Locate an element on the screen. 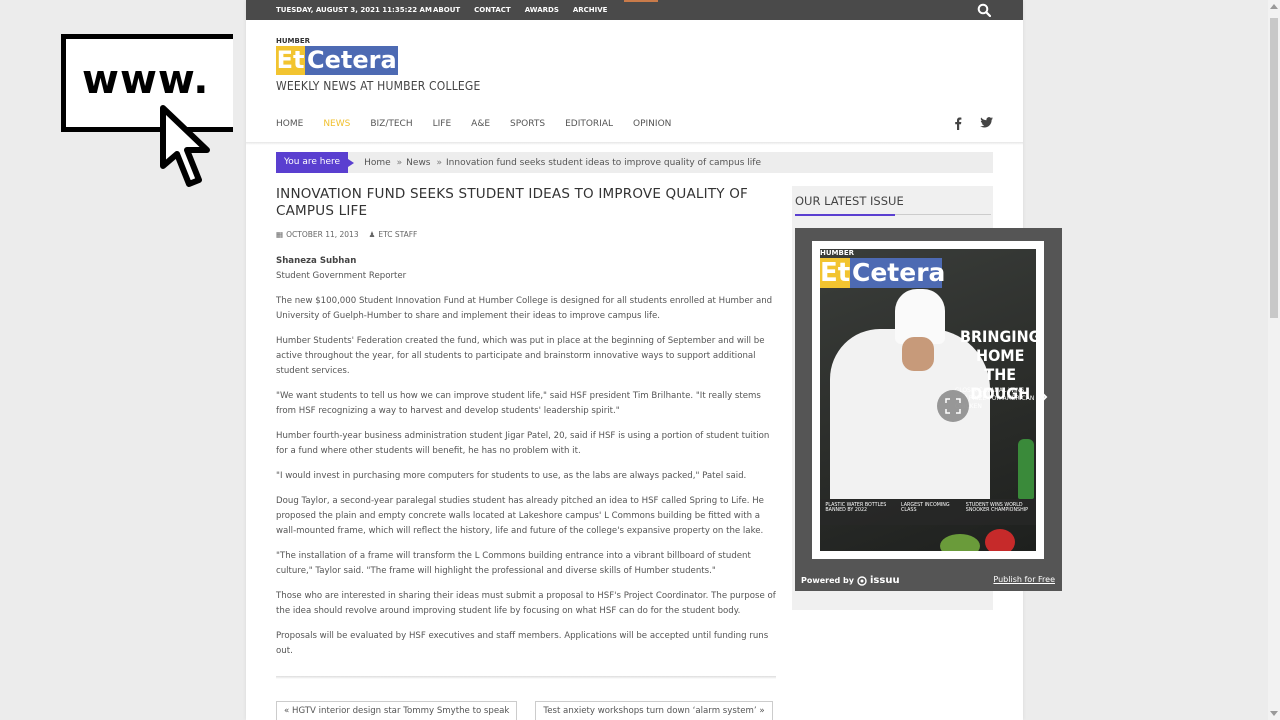 This screenshot has width=1280, height=720. nav-divider is located at coordinates (634, 143).